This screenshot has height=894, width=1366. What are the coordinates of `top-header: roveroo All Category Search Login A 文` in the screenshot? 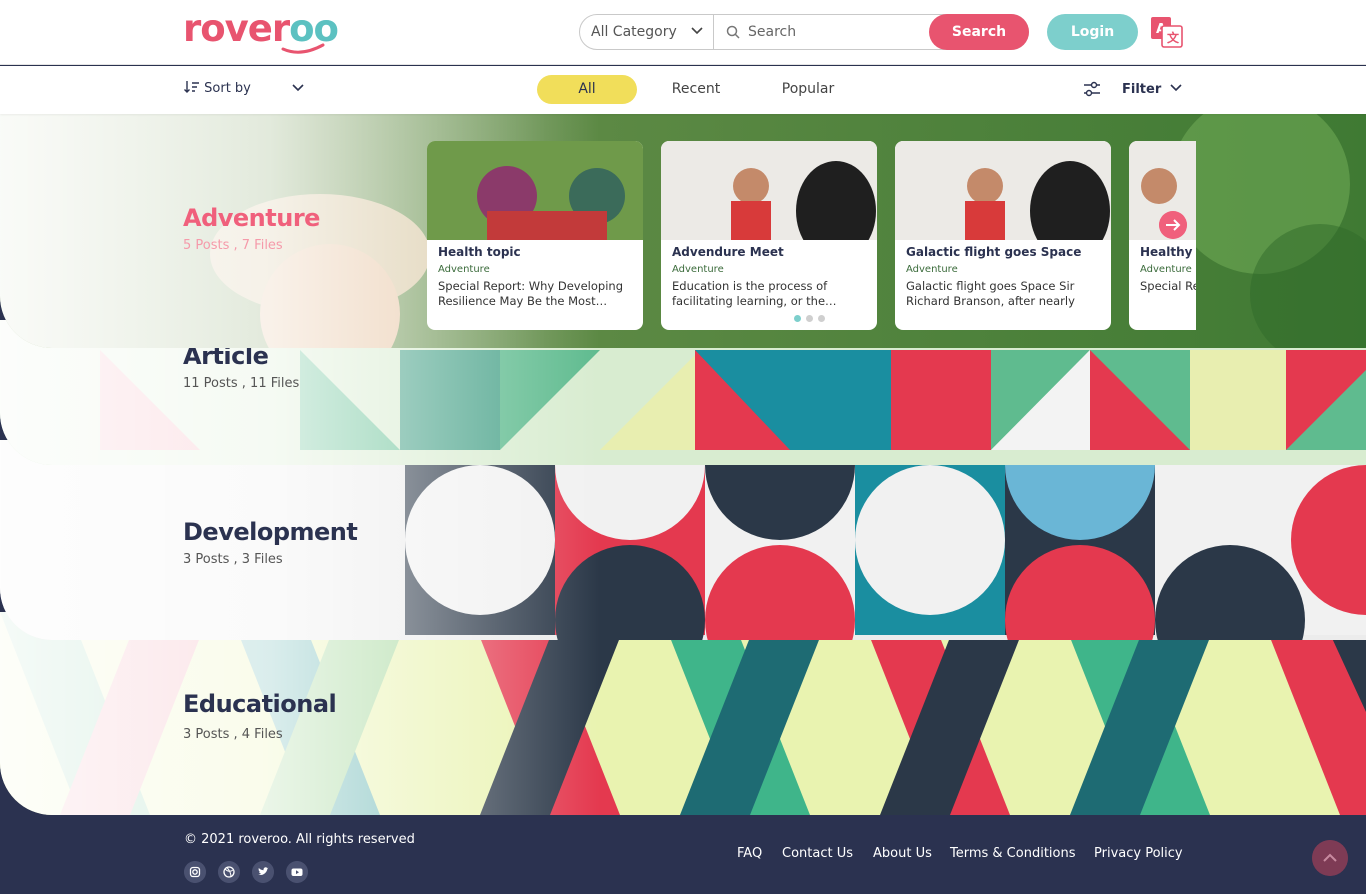 It's located at (683, 32).